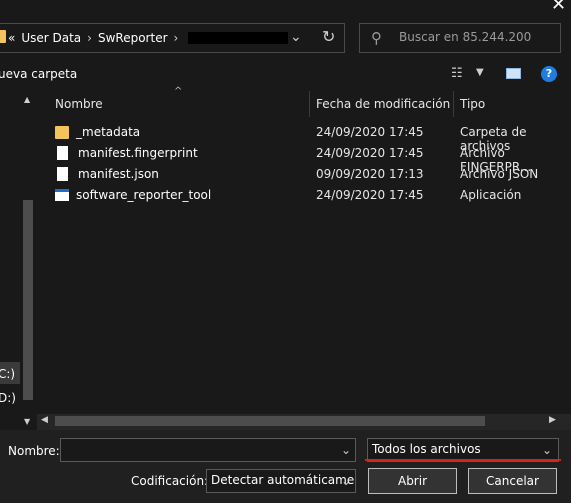 This screenshot has height=503, width=571. Describe the element at coordinates (118, 174) in the screenshot. I see `file-name: manifest.json` at that location.